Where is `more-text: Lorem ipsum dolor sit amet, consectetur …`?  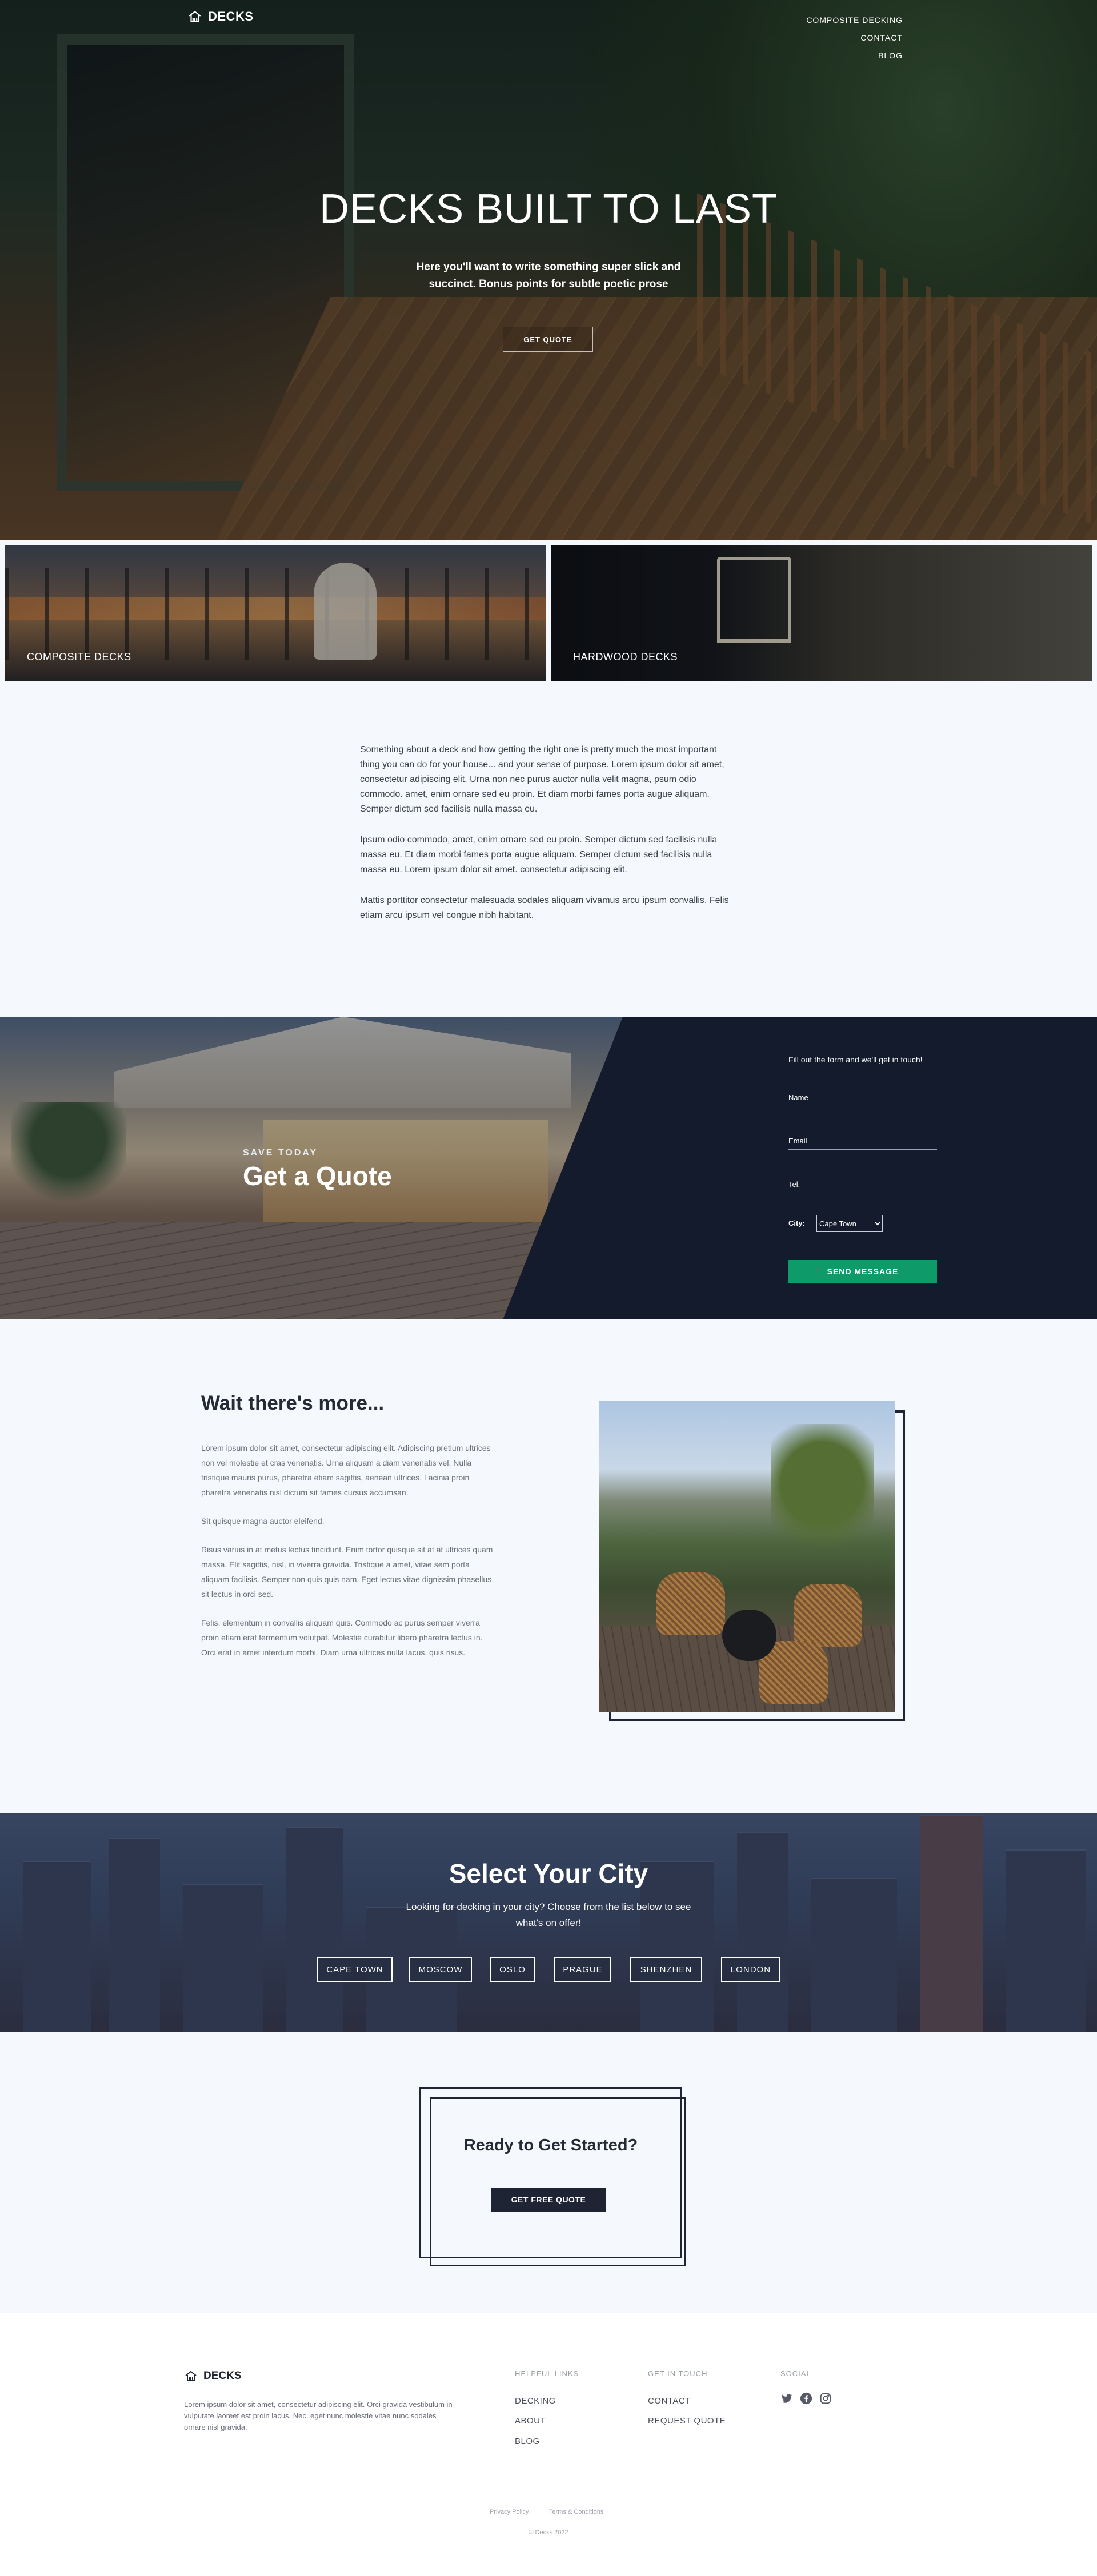 more-text: Lorem ipsum dolor sit amet, consectetur … is located at coordinates (350, 1557).